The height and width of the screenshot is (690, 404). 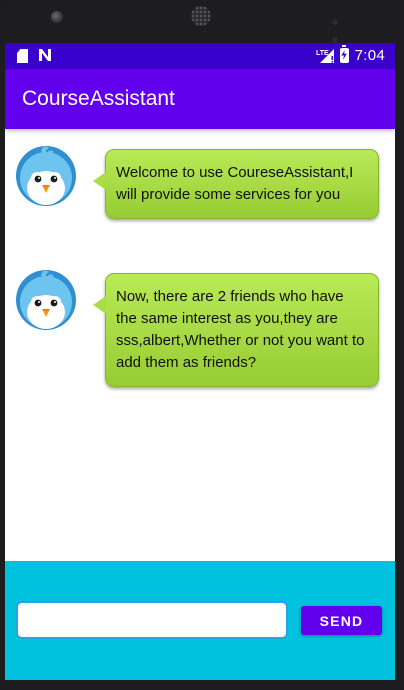 I want to click on battery-charging-icon, so click(x=344, y=54).